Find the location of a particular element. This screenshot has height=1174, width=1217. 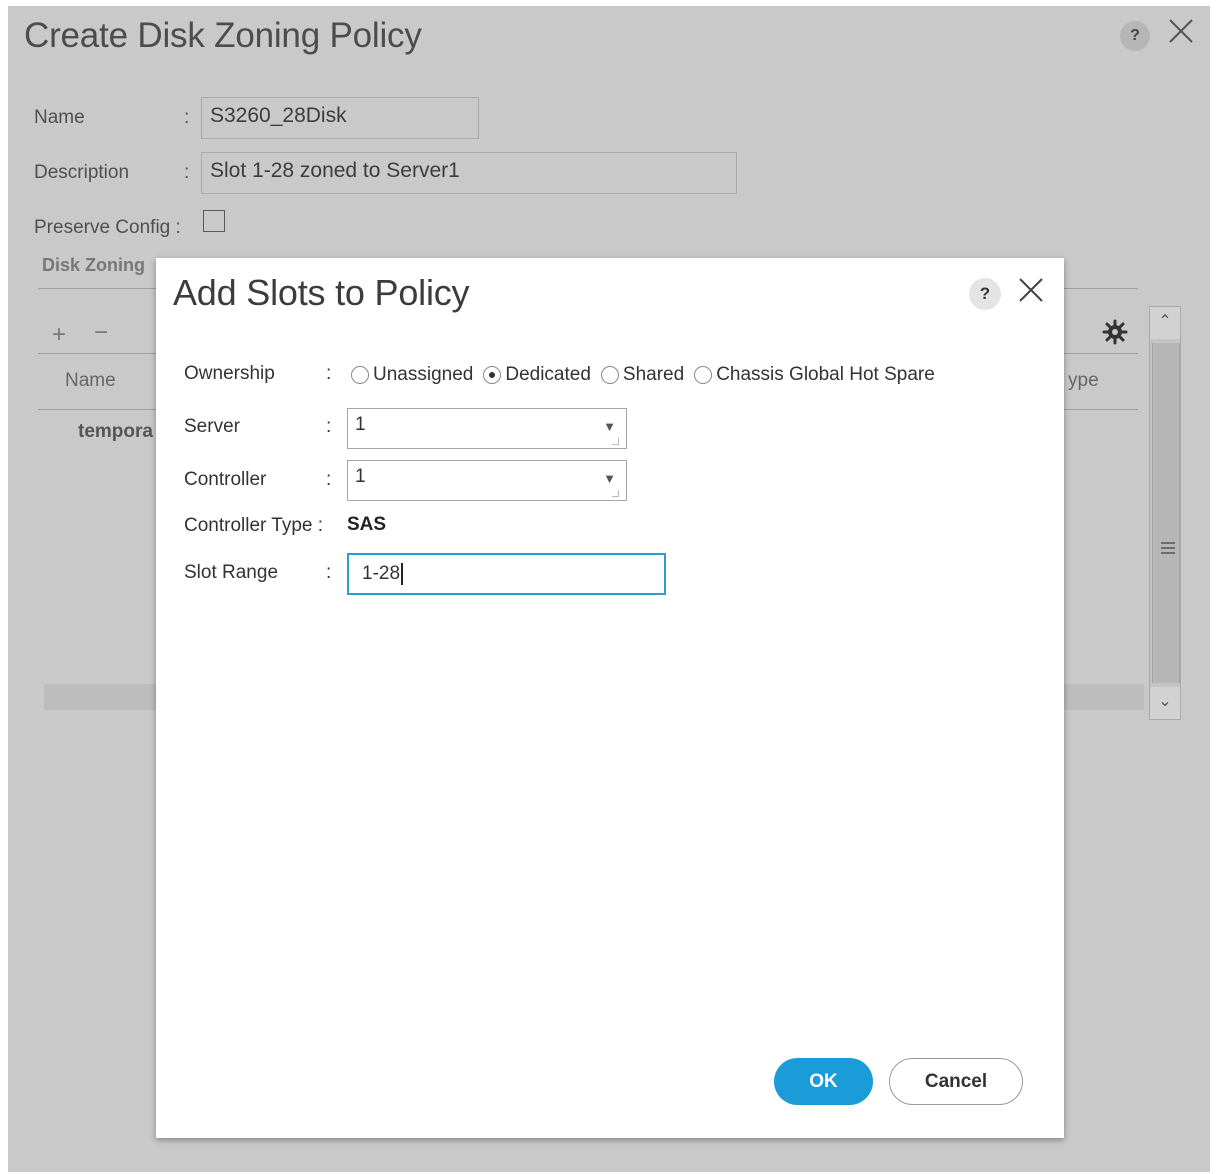

radio-chassis-global-hot-spare: Chassis Global Hot Spare is located at coordinates (814, 375).